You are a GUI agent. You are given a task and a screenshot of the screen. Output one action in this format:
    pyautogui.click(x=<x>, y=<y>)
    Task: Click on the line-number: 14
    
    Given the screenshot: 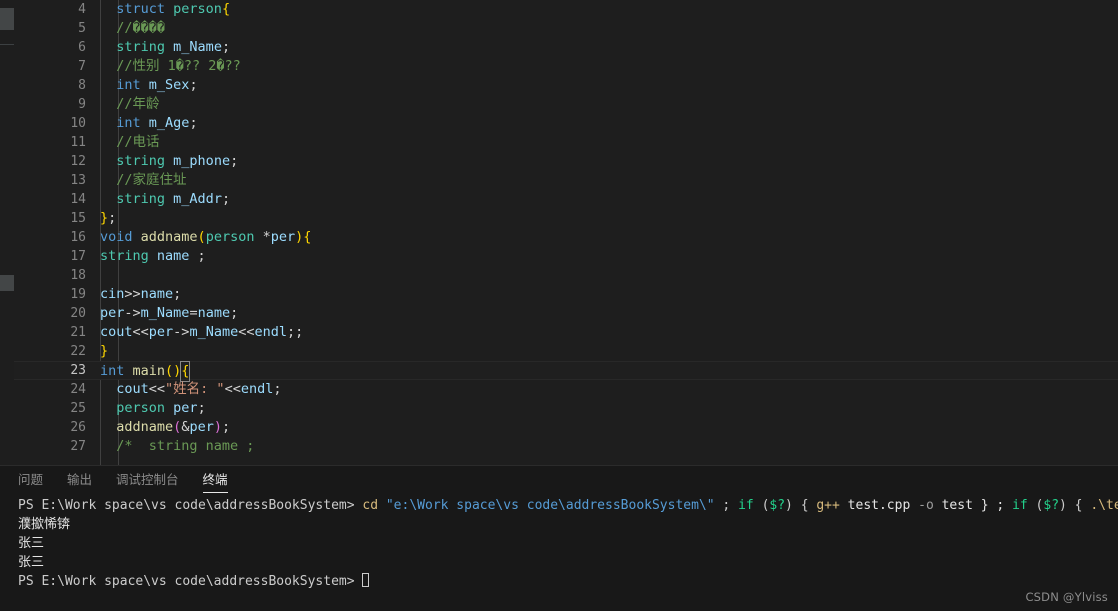 What is the action you would take?
    pyautogui.click(x=78, y=199)
    